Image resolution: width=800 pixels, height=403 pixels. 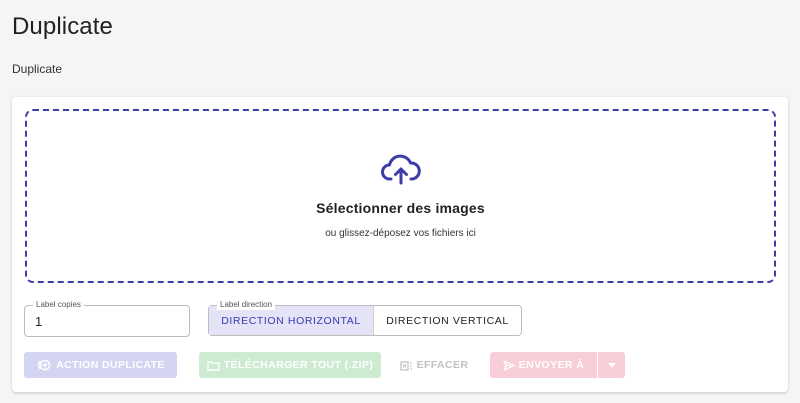 What do you see at coordinates (291, 320) in the screenshot?
I see `direction-horizontal-button: Direction horizontal` at bounding box center [291, 320].